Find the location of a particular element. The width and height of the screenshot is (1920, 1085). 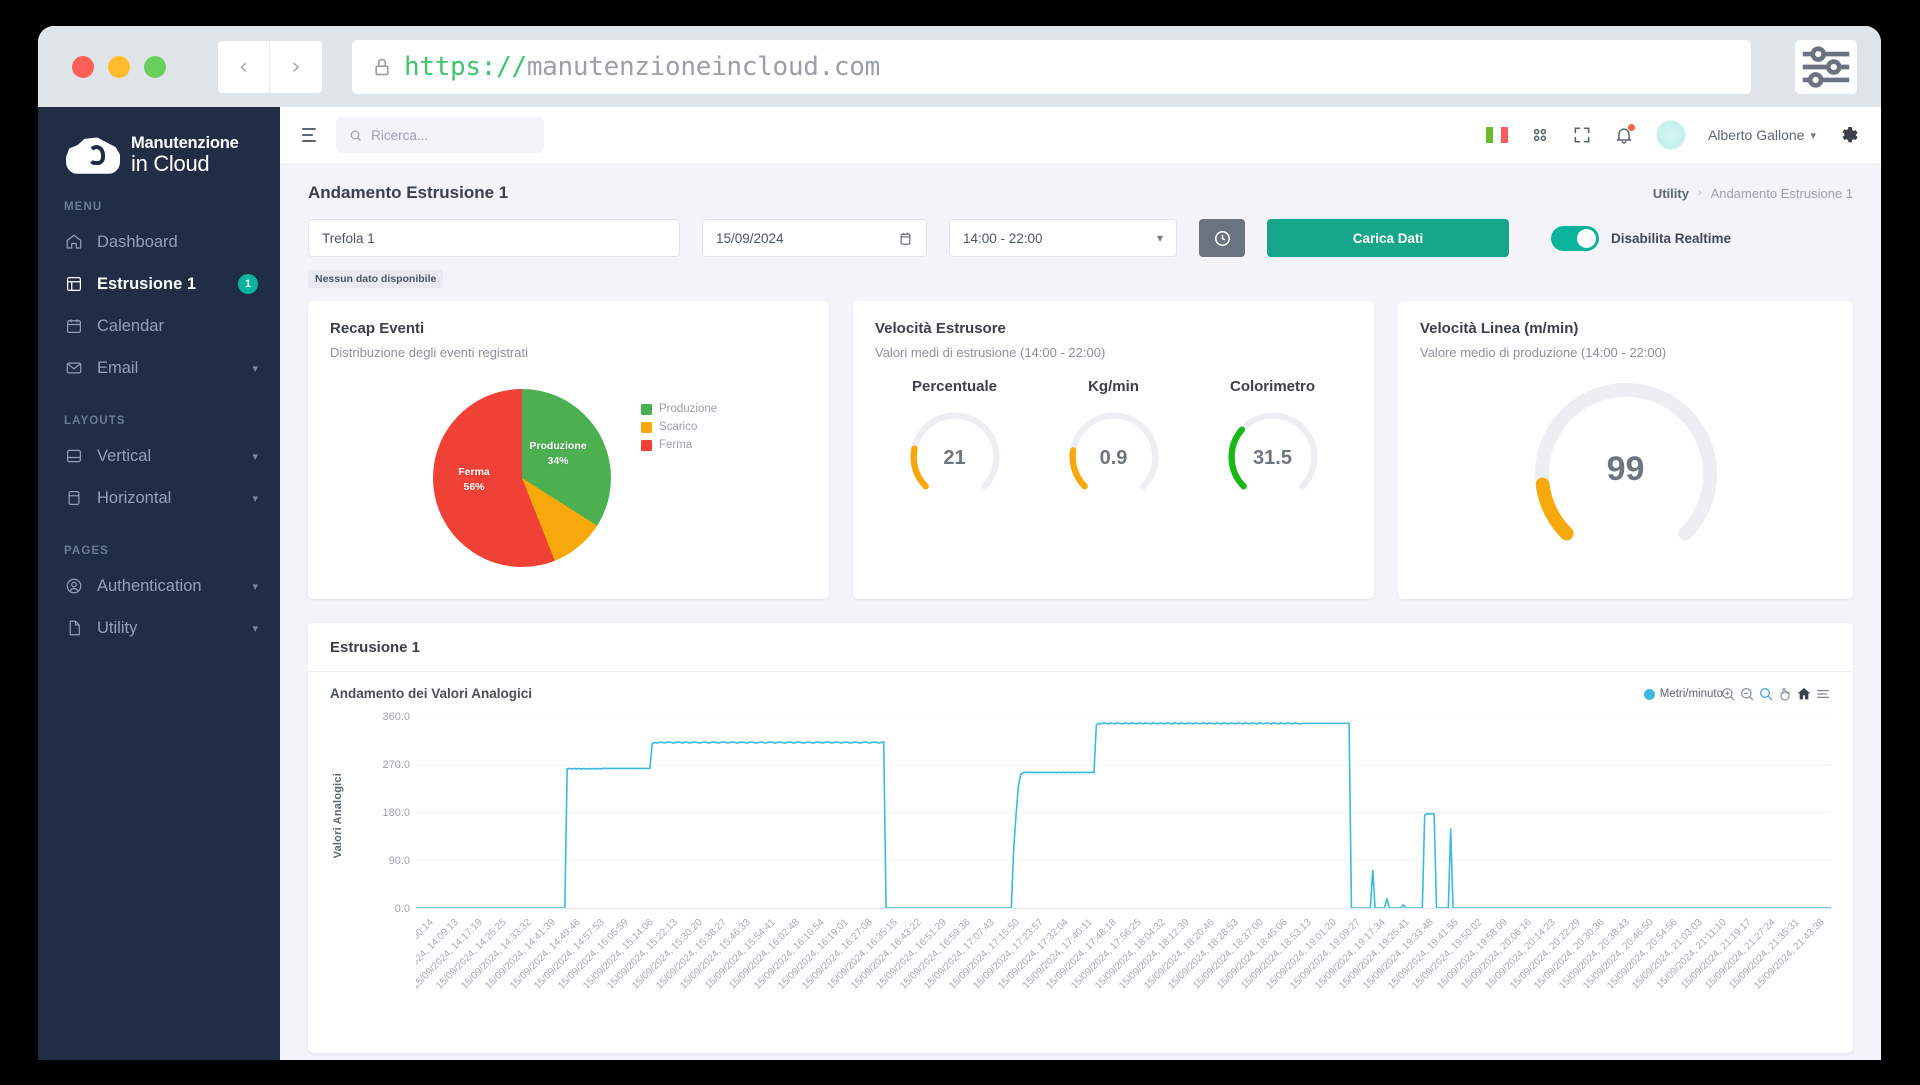

zoom-in-icon is located at coordinates (1728, 694).